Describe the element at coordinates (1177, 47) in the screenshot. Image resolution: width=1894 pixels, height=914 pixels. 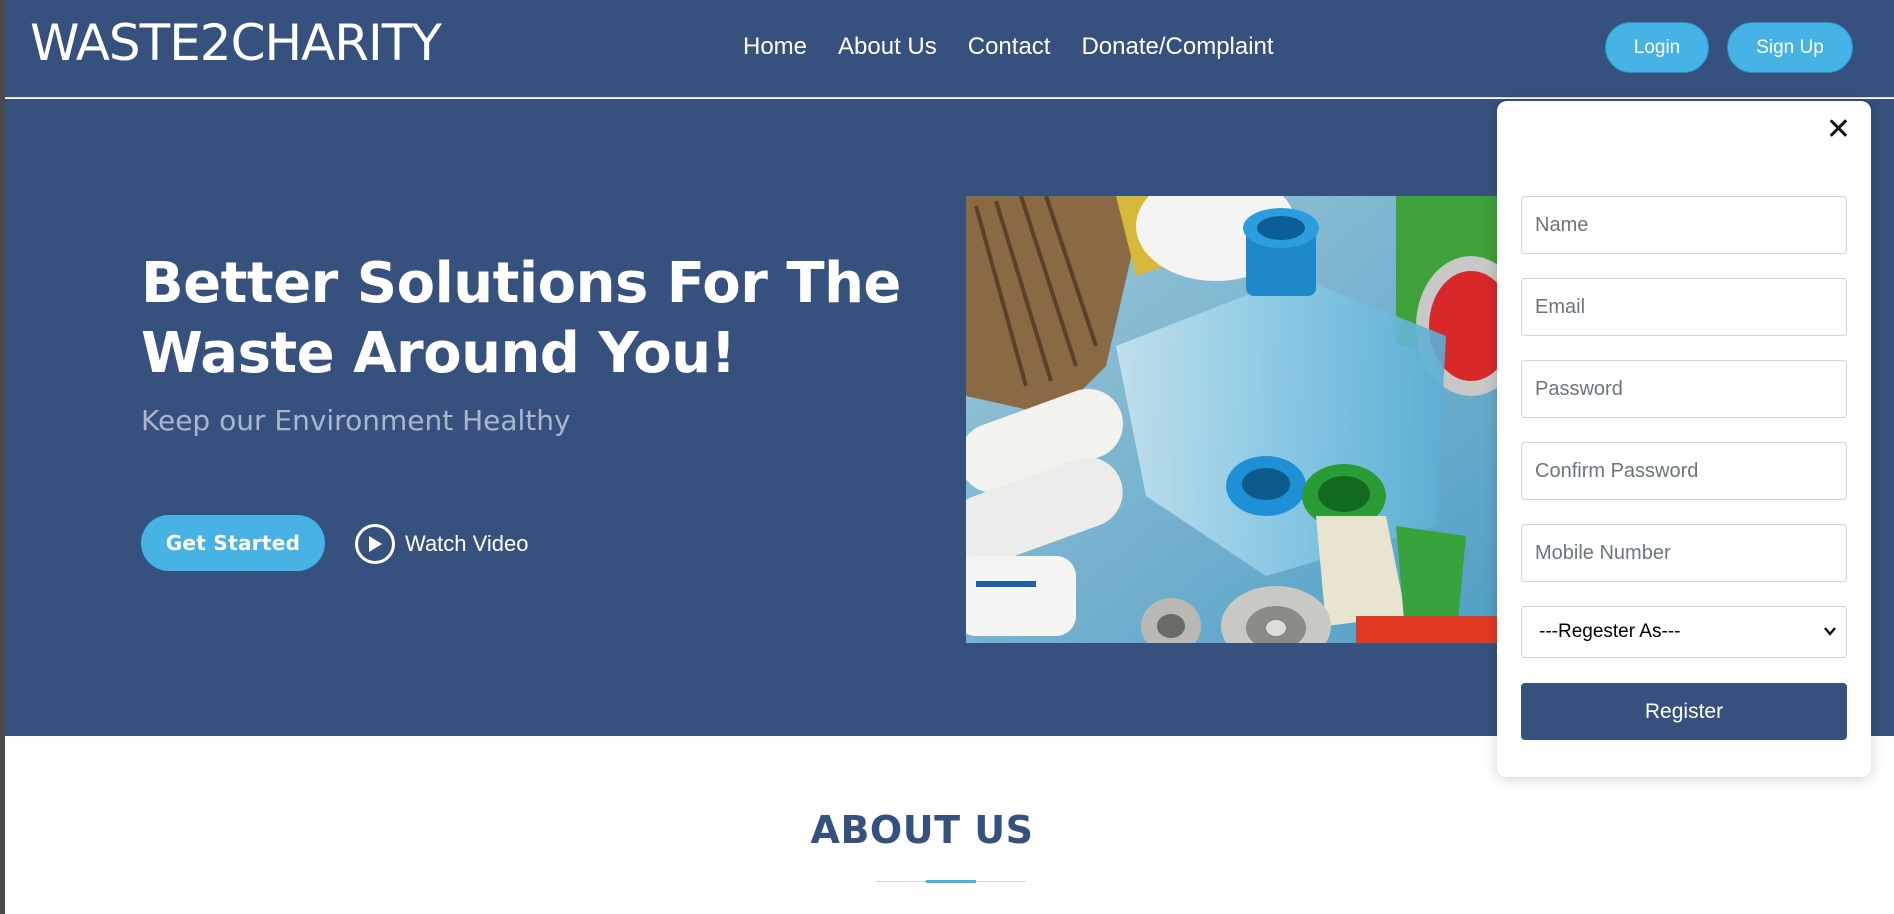
I see `nav-donate-complaint: Donate/Complaint` at that location.